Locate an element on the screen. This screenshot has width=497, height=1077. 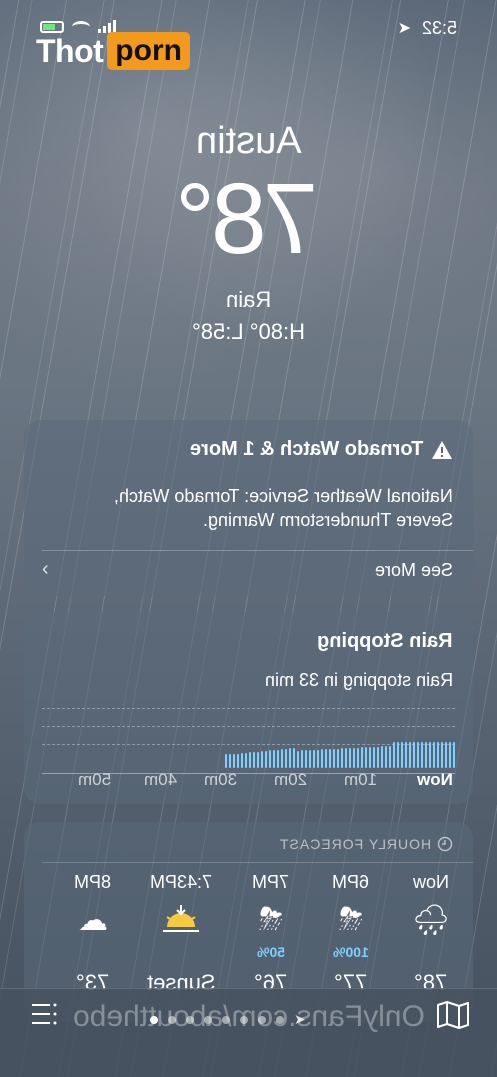
tick-label: 50m is located at coordinates (94, 779).